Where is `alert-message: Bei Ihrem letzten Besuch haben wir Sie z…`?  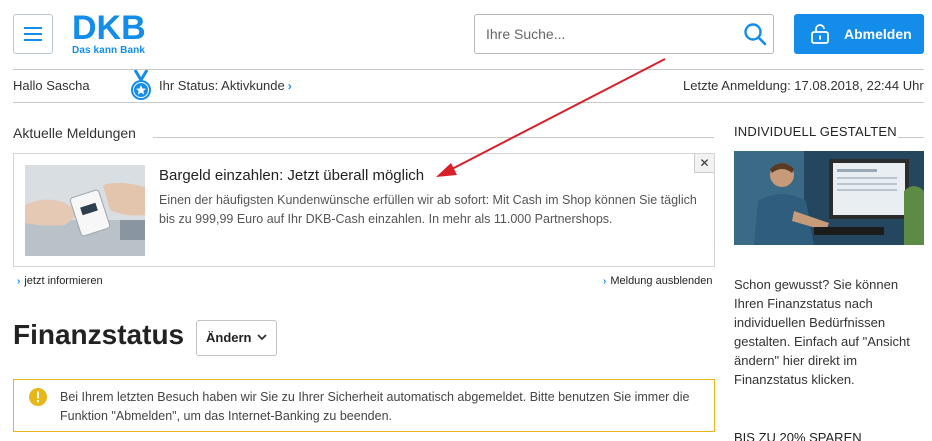
alert-message: Bei Ihrem letzten Besuch haben wir Sie z… is located at coordinates (375, 406).